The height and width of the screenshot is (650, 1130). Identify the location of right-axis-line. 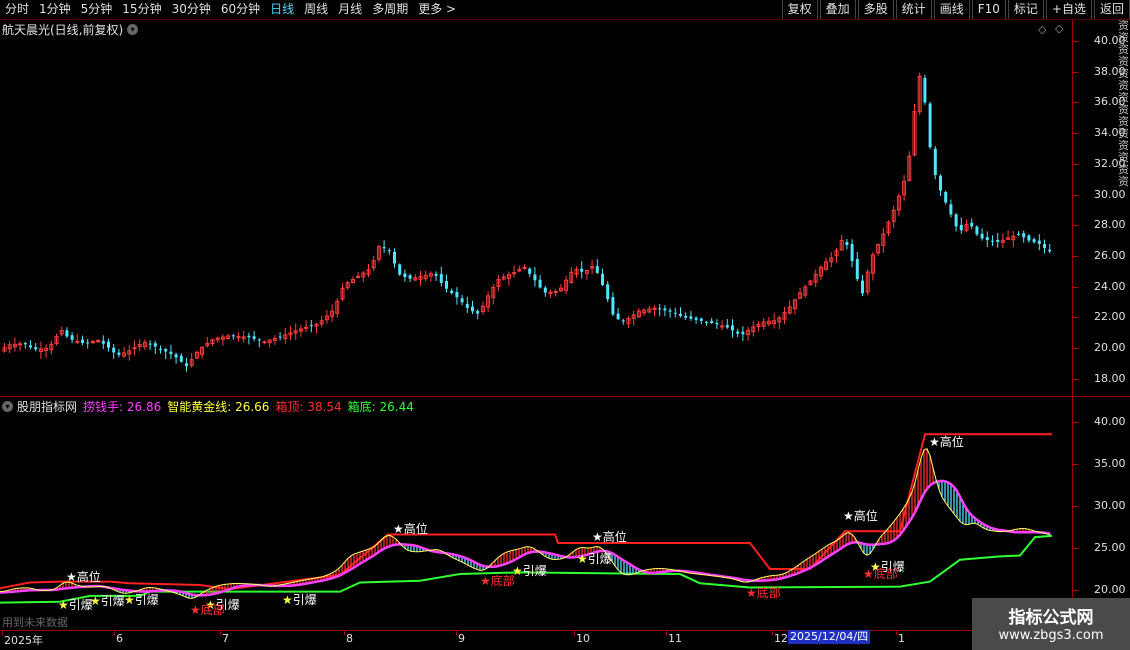
(1072, 325).